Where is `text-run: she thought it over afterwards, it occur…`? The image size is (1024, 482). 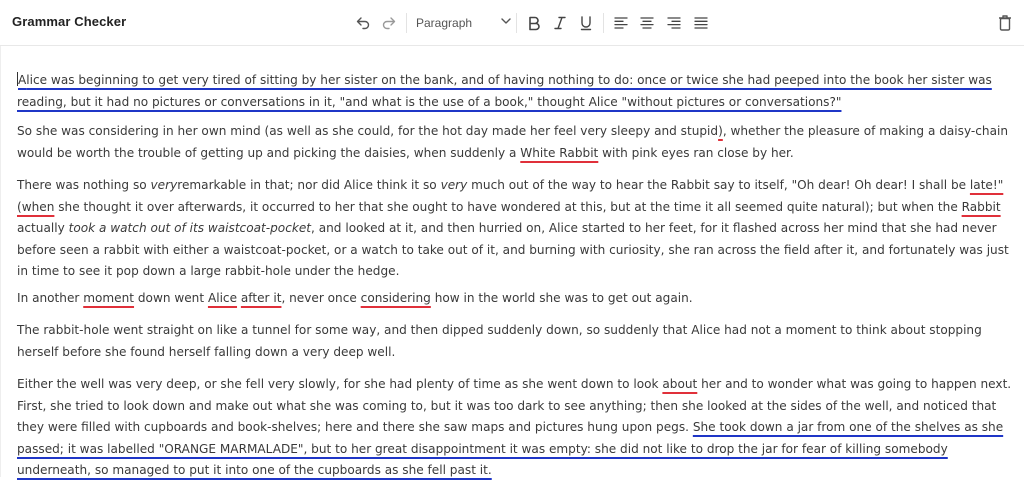
text-run: she thought it over afterwards, it occur… is located at coordinates (508, 206).